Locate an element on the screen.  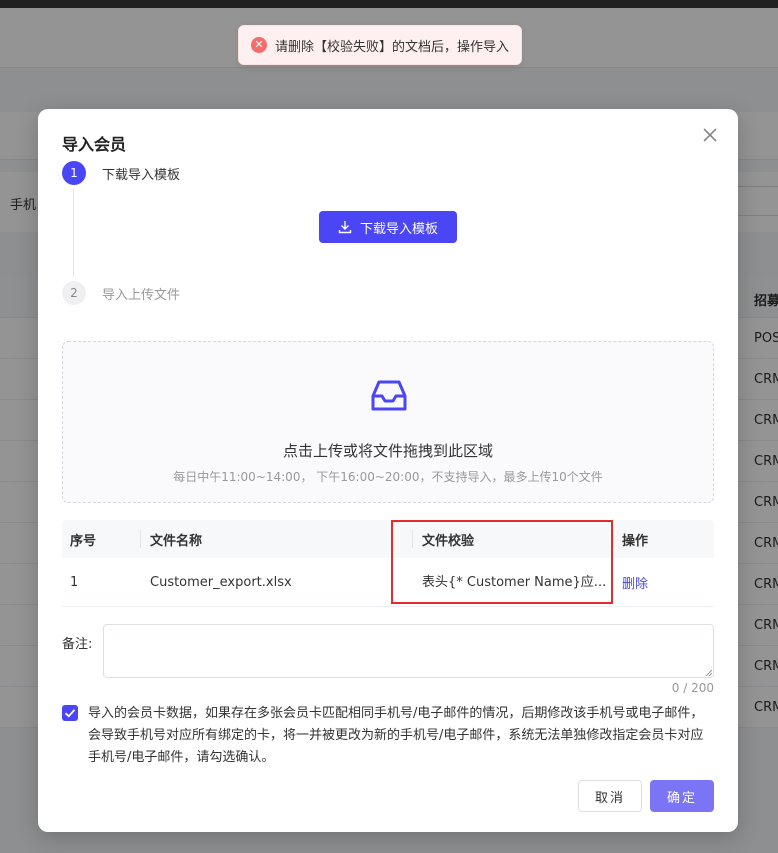
download-icon is located at coordinates (345, 227).